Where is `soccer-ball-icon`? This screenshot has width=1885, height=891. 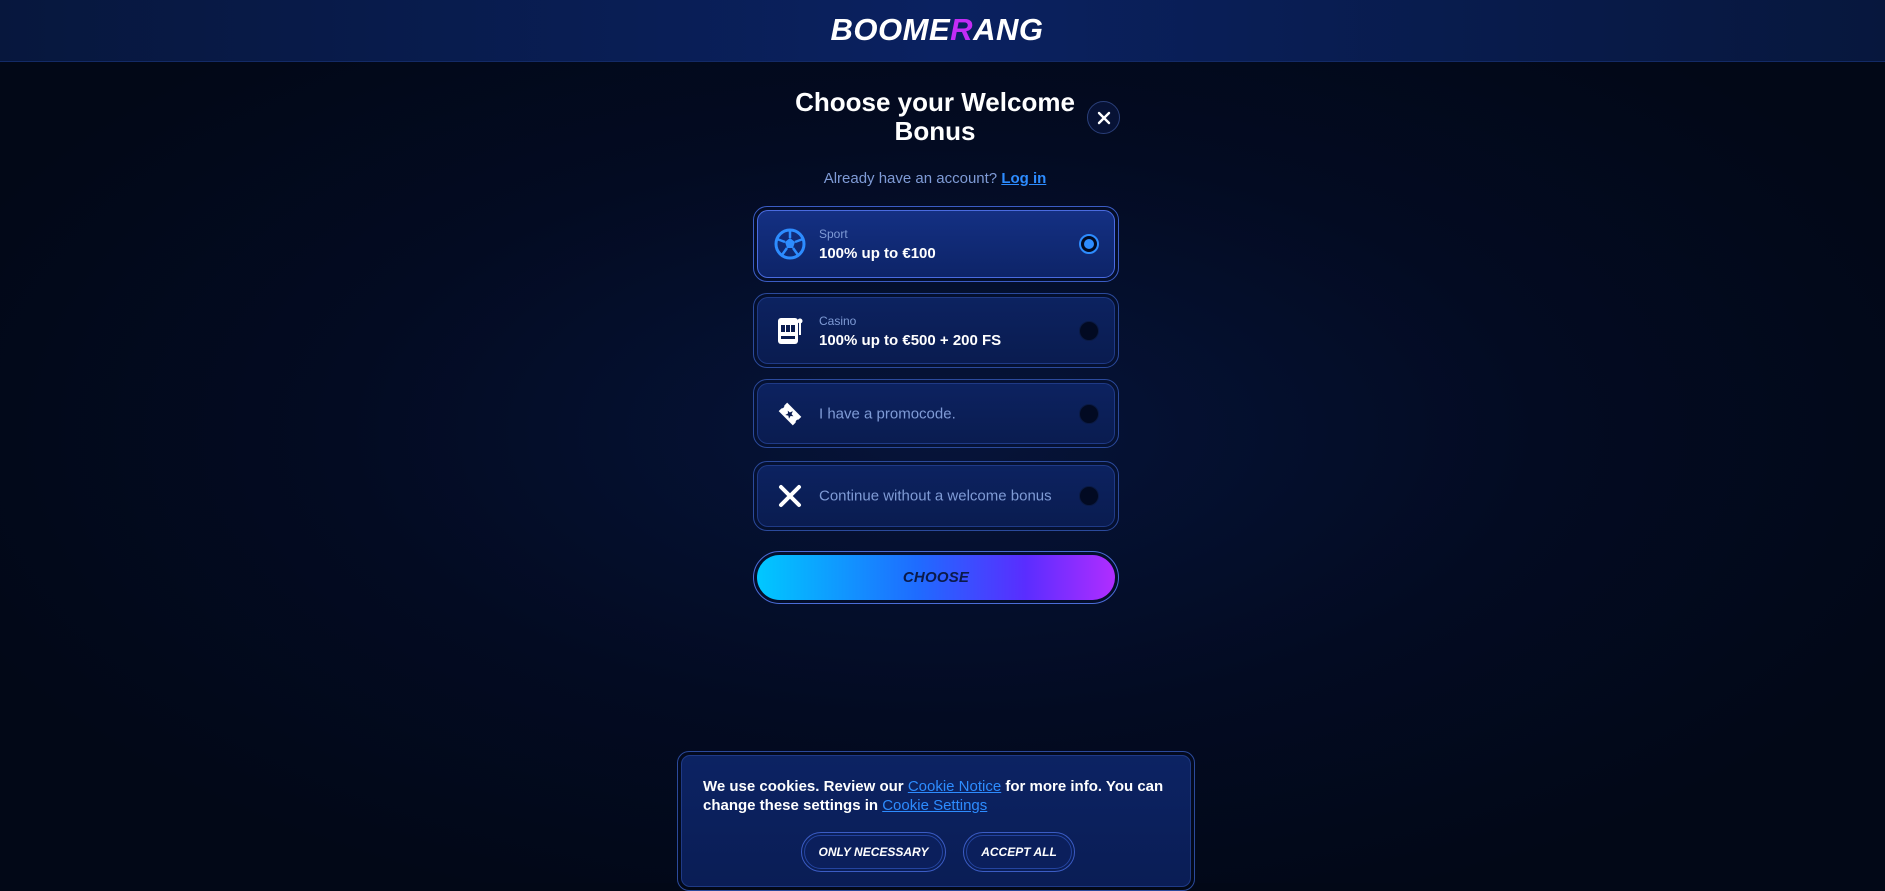
soccer-ball-icon is located at coordinates (790, 244).